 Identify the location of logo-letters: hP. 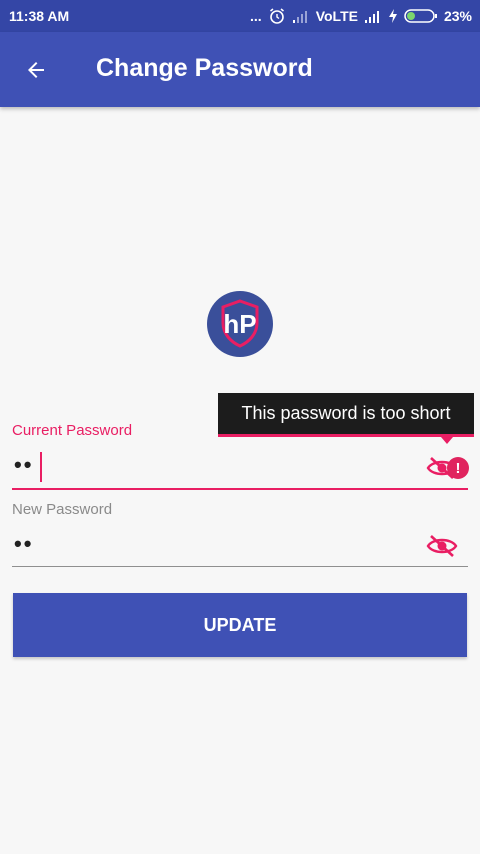
(239, 324).